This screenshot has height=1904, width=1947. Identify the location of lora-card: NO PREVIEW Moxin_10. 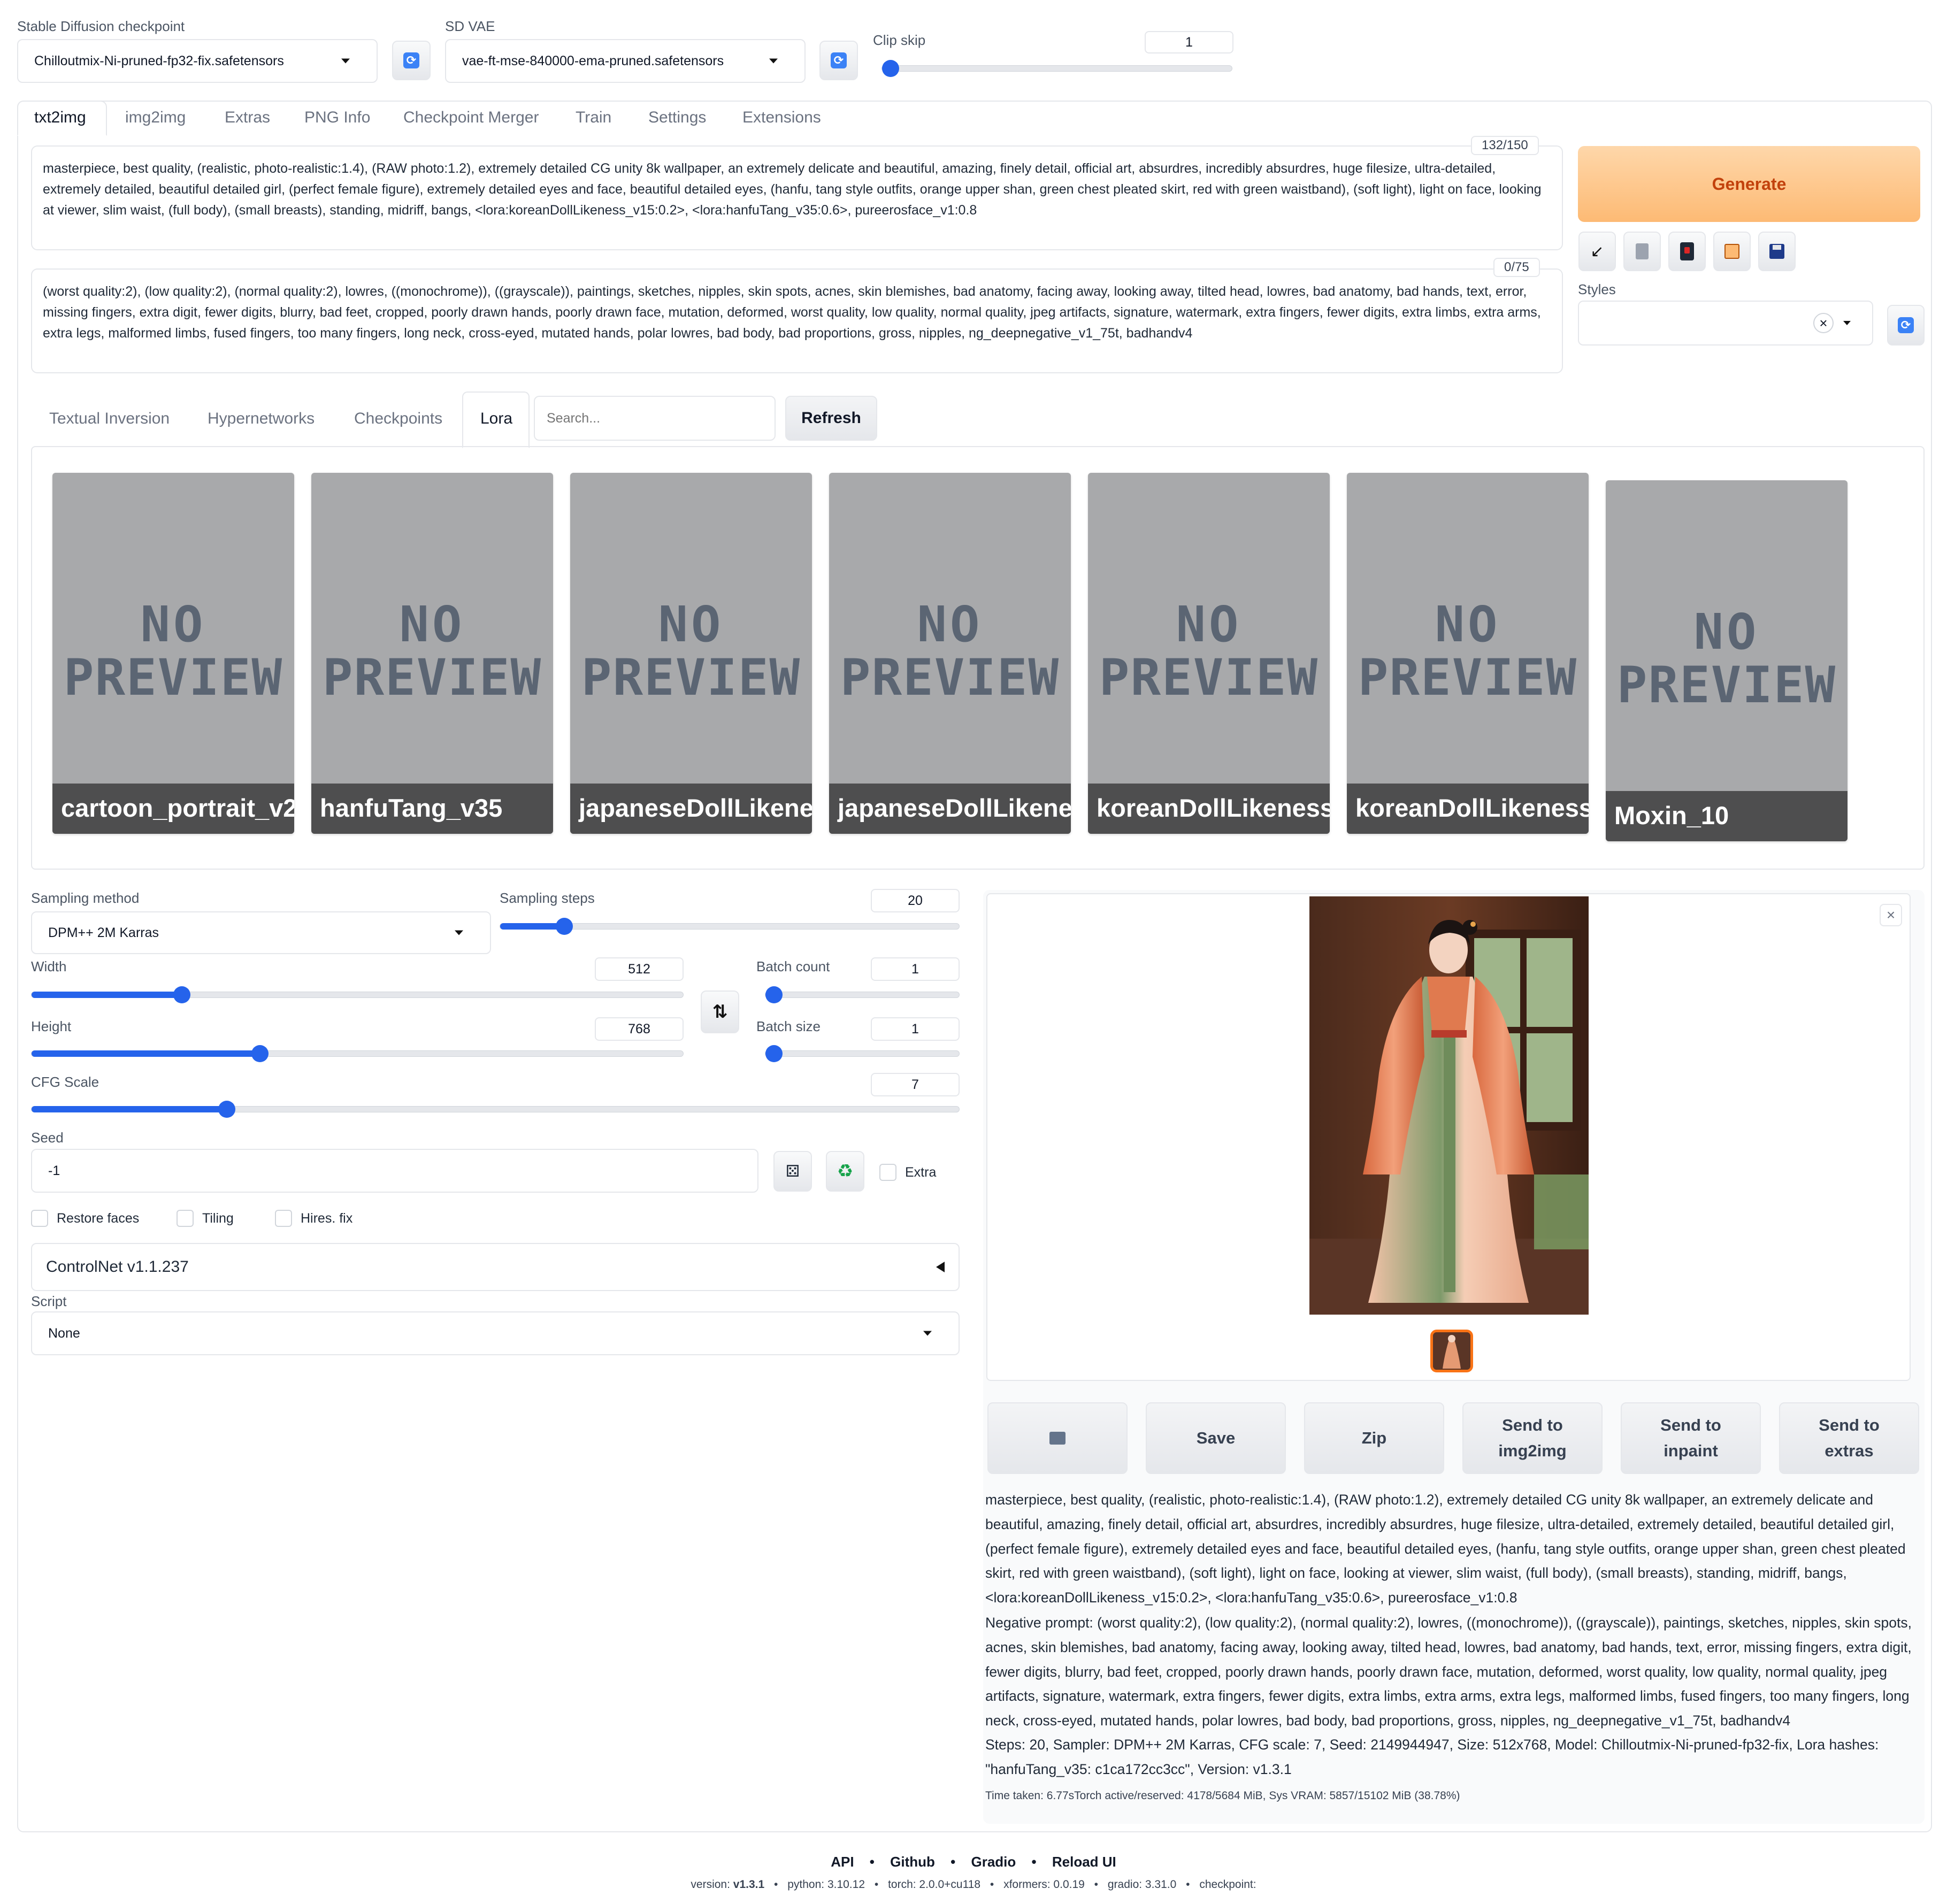
(1727, 660).